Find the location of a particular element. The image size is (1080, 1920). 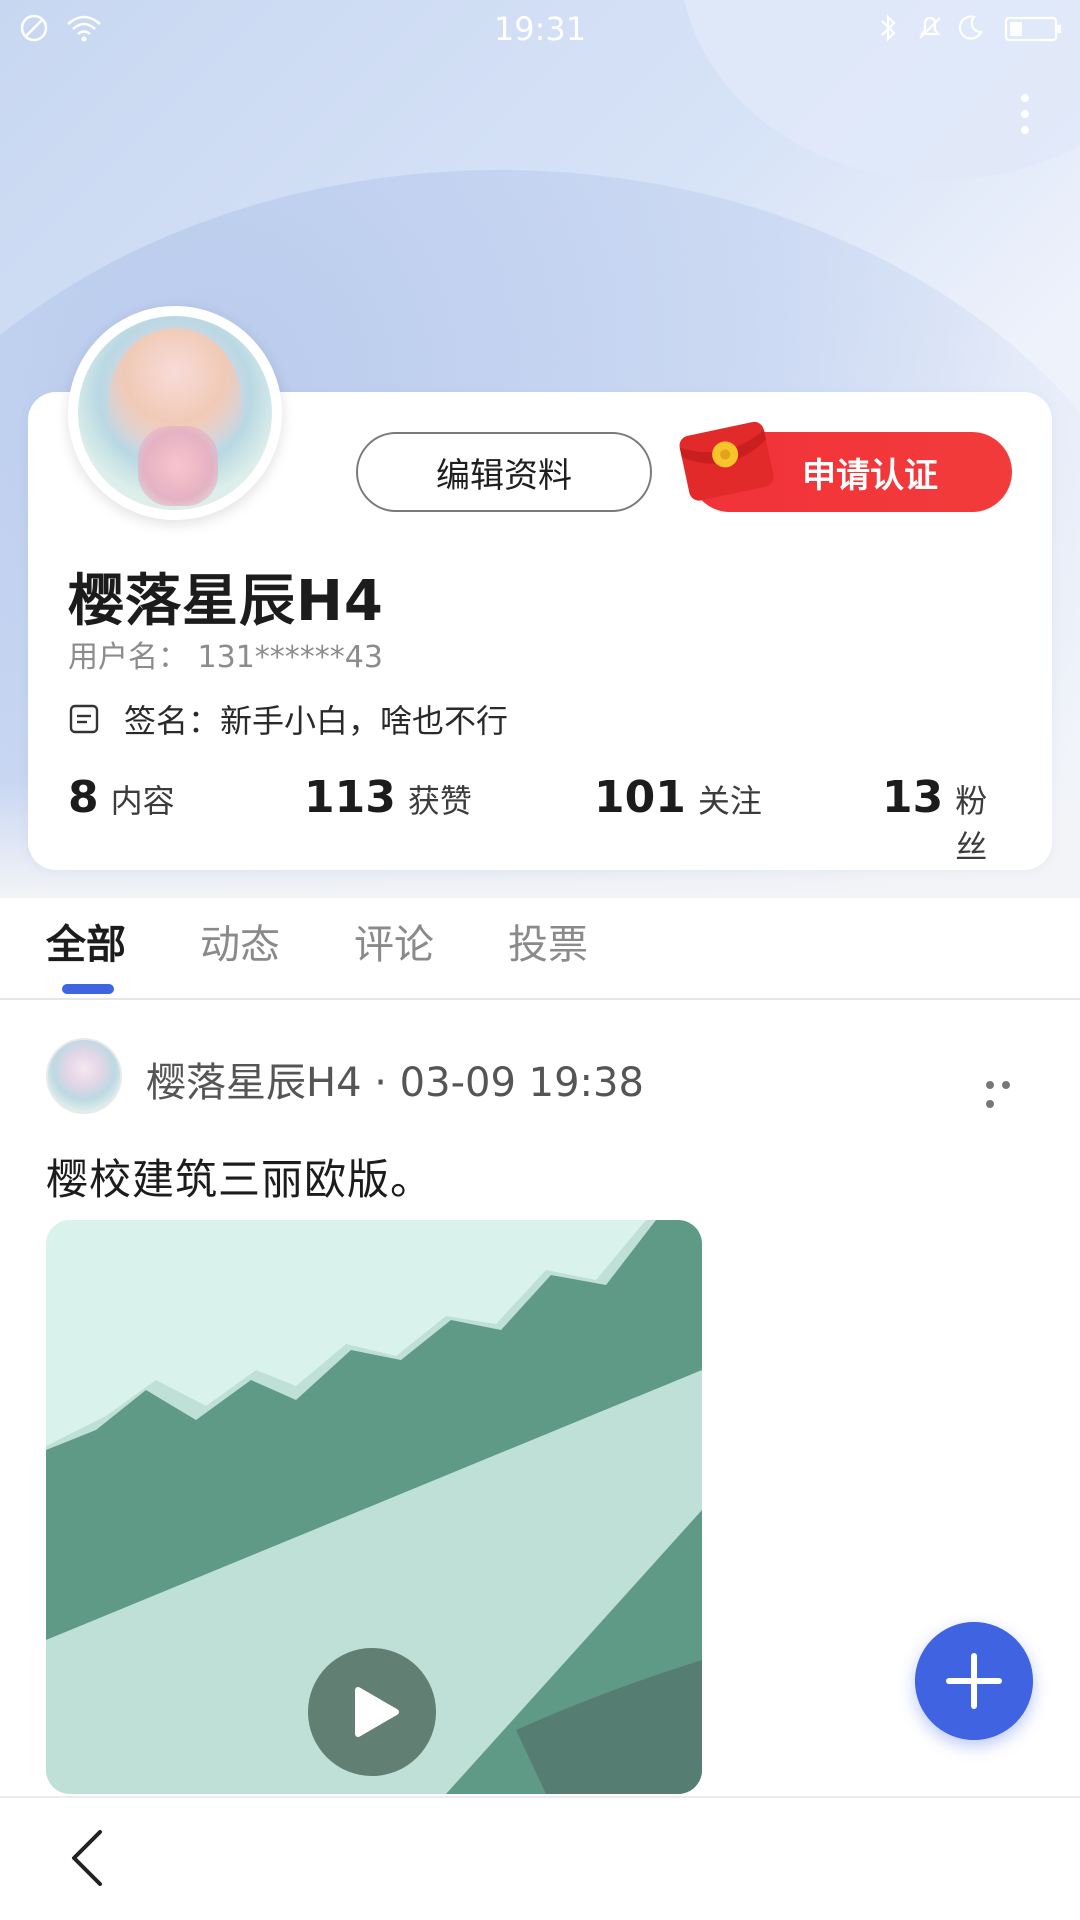

tab-divider is located at coordinates (540, 999).